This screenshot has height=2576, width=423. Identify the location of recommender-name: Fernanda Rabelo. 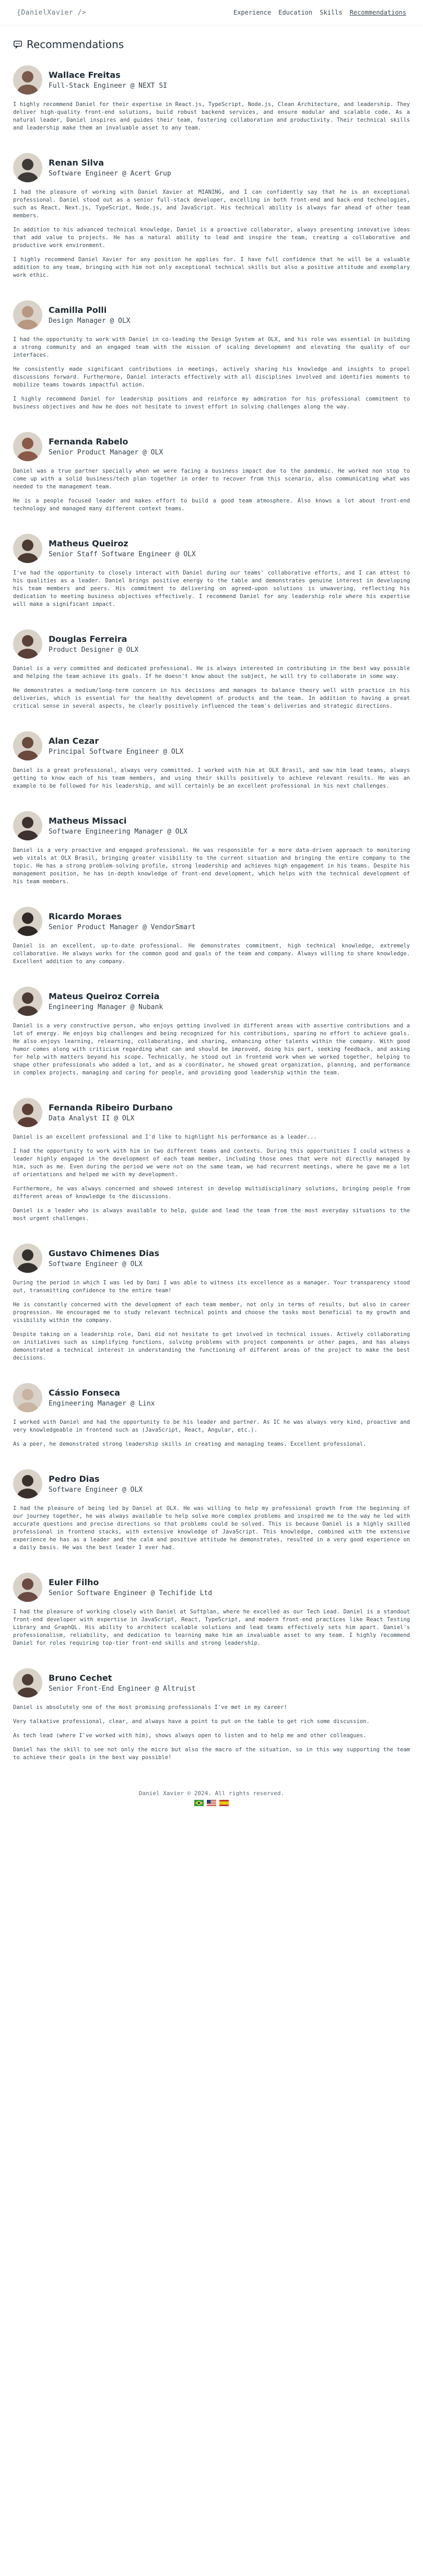
(106, 442).